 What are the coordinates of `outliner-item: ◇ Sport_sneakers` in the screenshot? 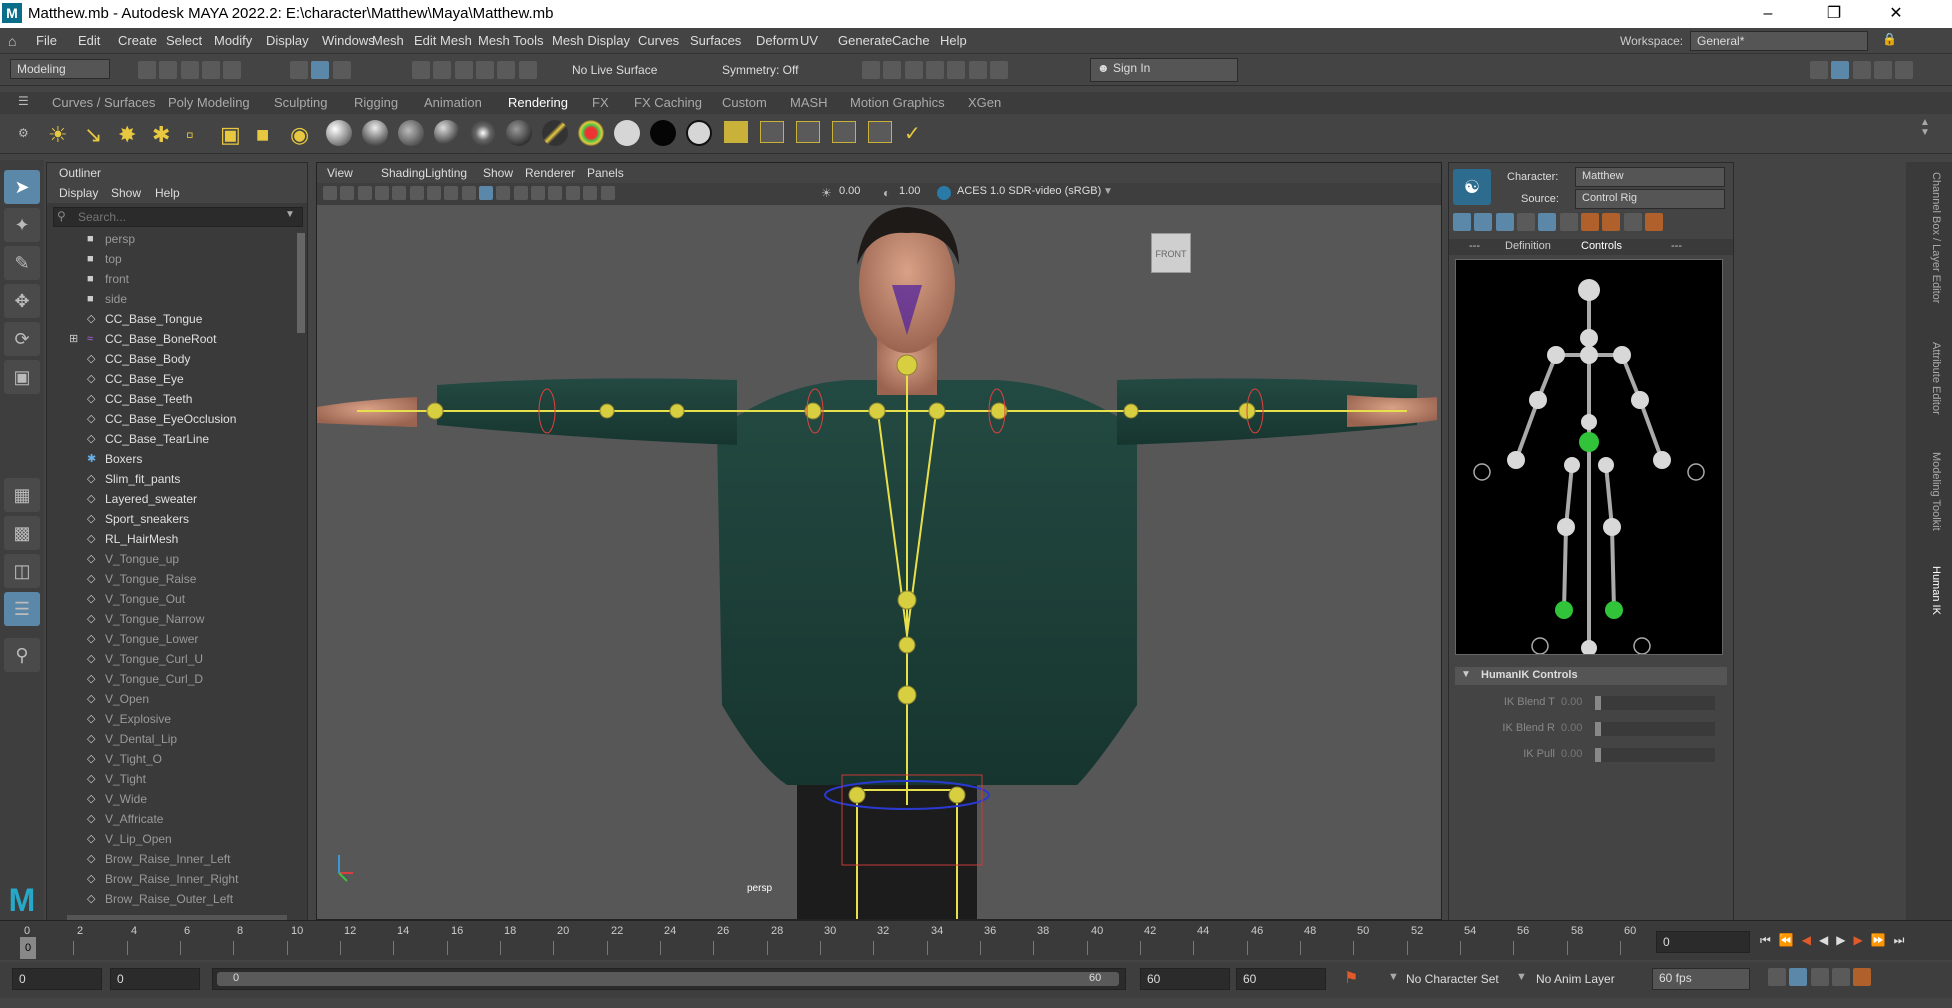 It's located at (172, 519).